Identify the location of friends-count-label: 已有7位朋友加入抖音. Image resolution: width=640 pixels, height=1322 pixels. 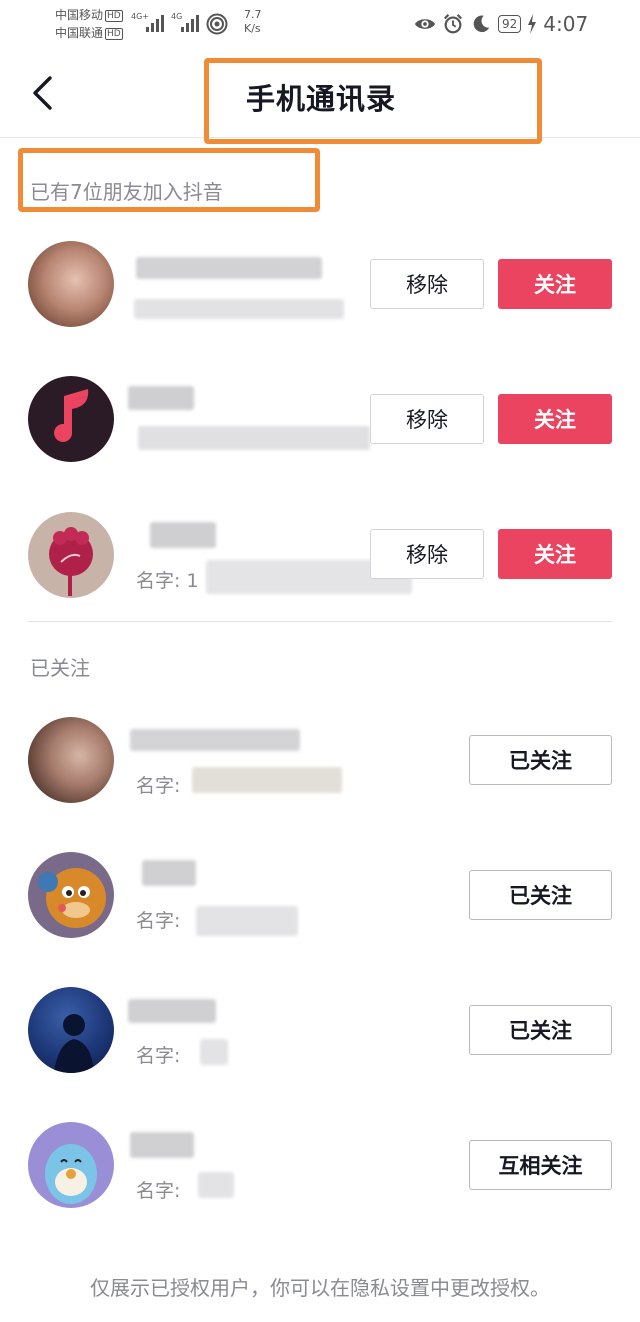
(126, 192).